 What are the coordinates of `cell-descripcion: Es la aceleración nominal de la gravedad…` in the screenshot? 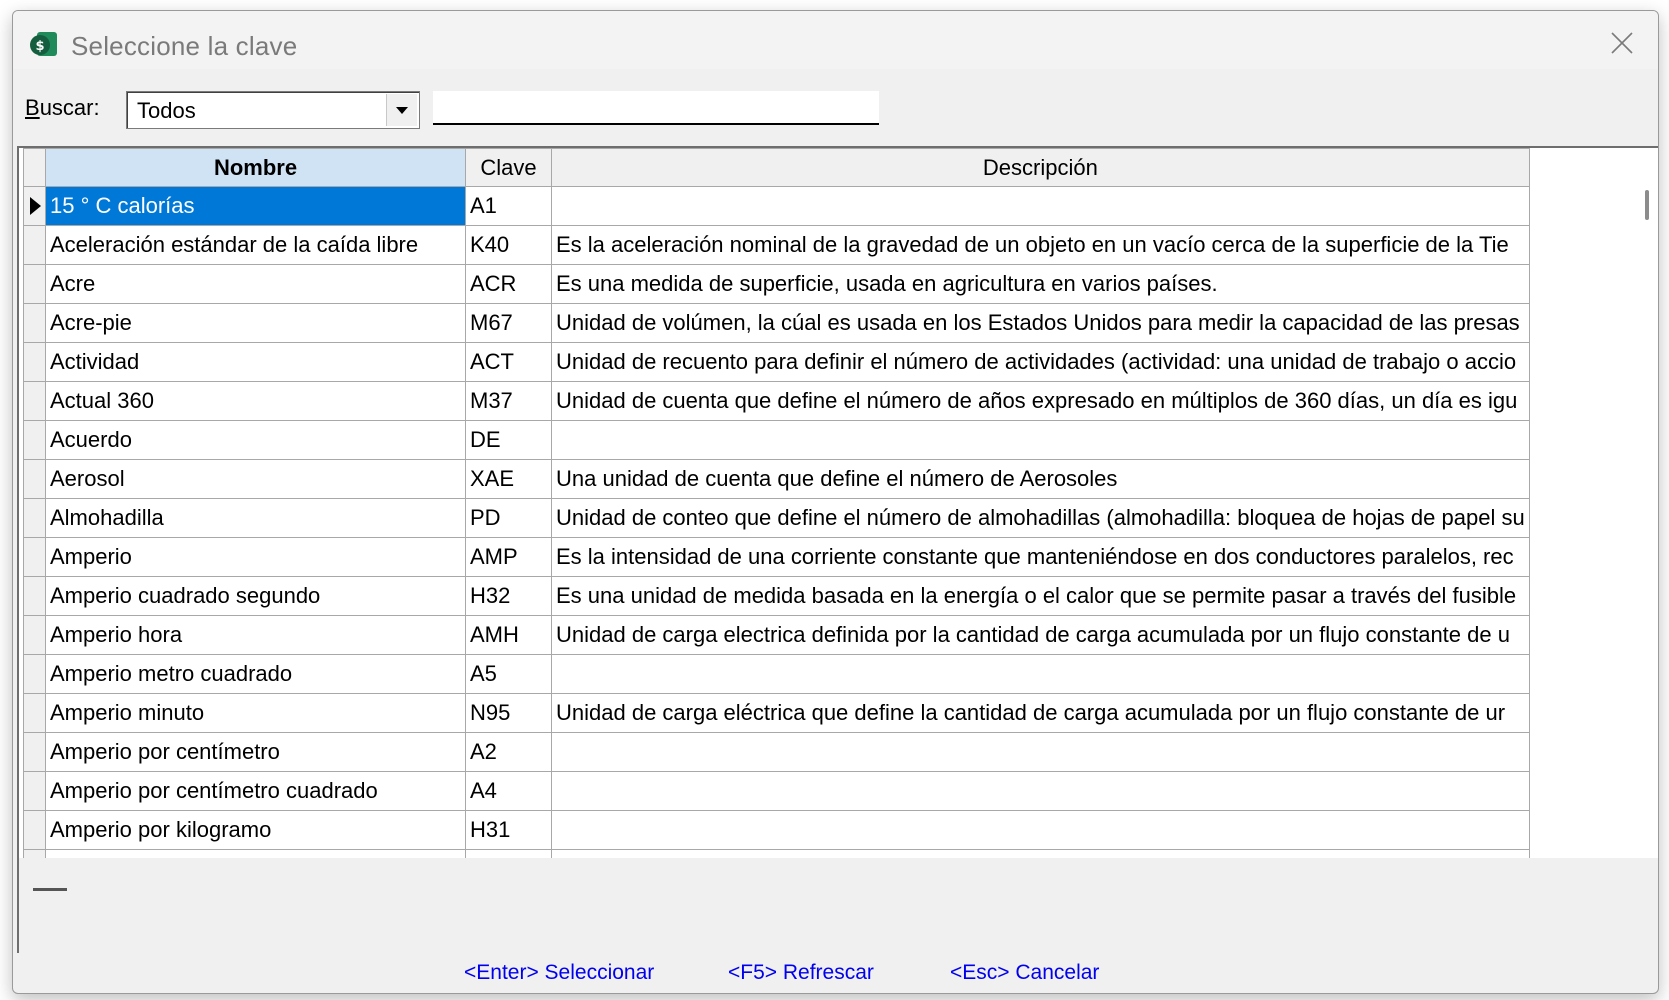 It's located at (1040, 245).